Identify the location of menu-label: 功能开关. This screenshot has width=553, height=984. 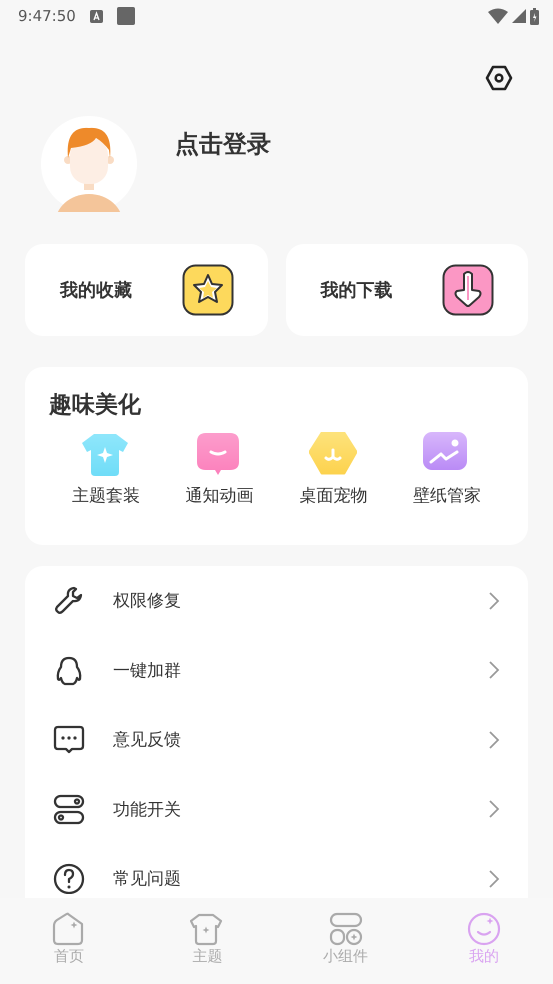
(147, 809).